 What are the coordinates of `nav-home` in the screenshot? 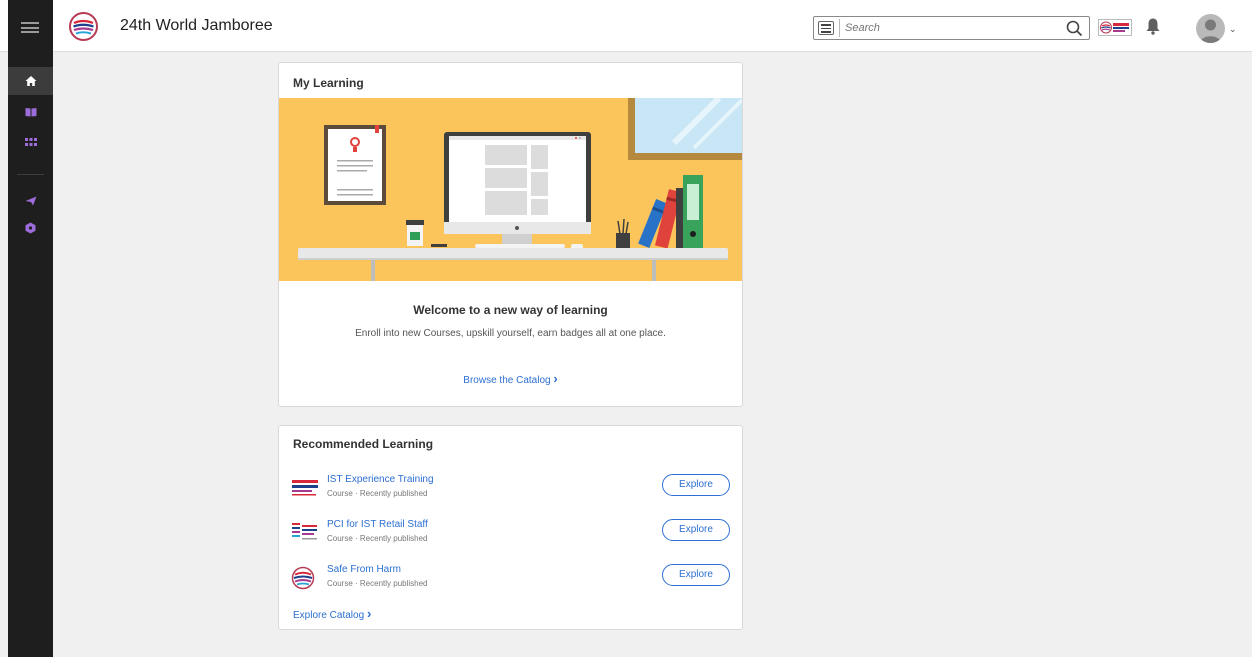 It's located at (30, 81).